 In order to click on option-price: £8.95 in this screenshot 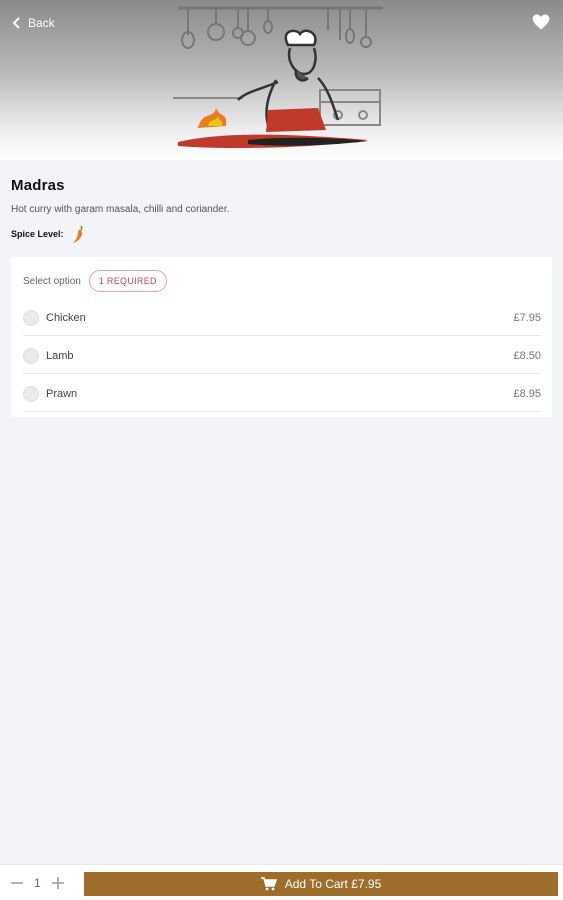, I will do `click(527, 393)`.